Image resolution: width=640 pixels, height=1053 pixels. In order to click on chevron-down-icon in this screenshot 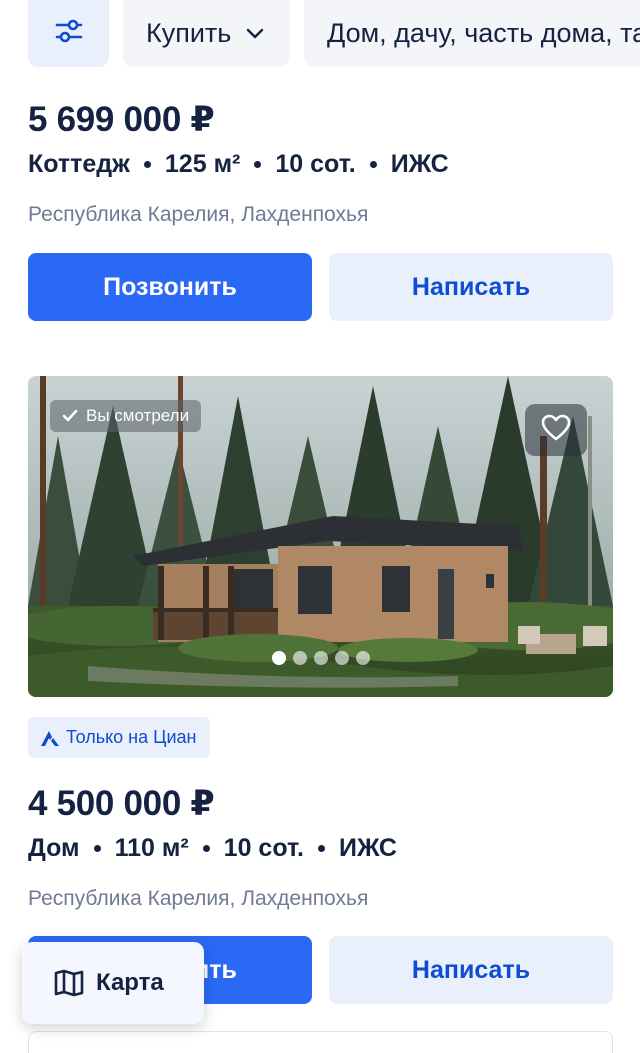, I will do `click(255, 34)`.